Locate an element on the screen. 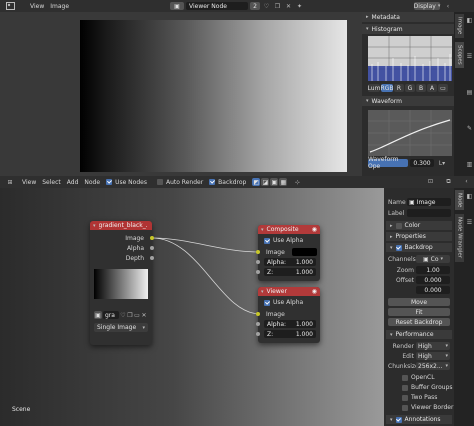  output-alpha-socket is located at coordinates (152, 248).